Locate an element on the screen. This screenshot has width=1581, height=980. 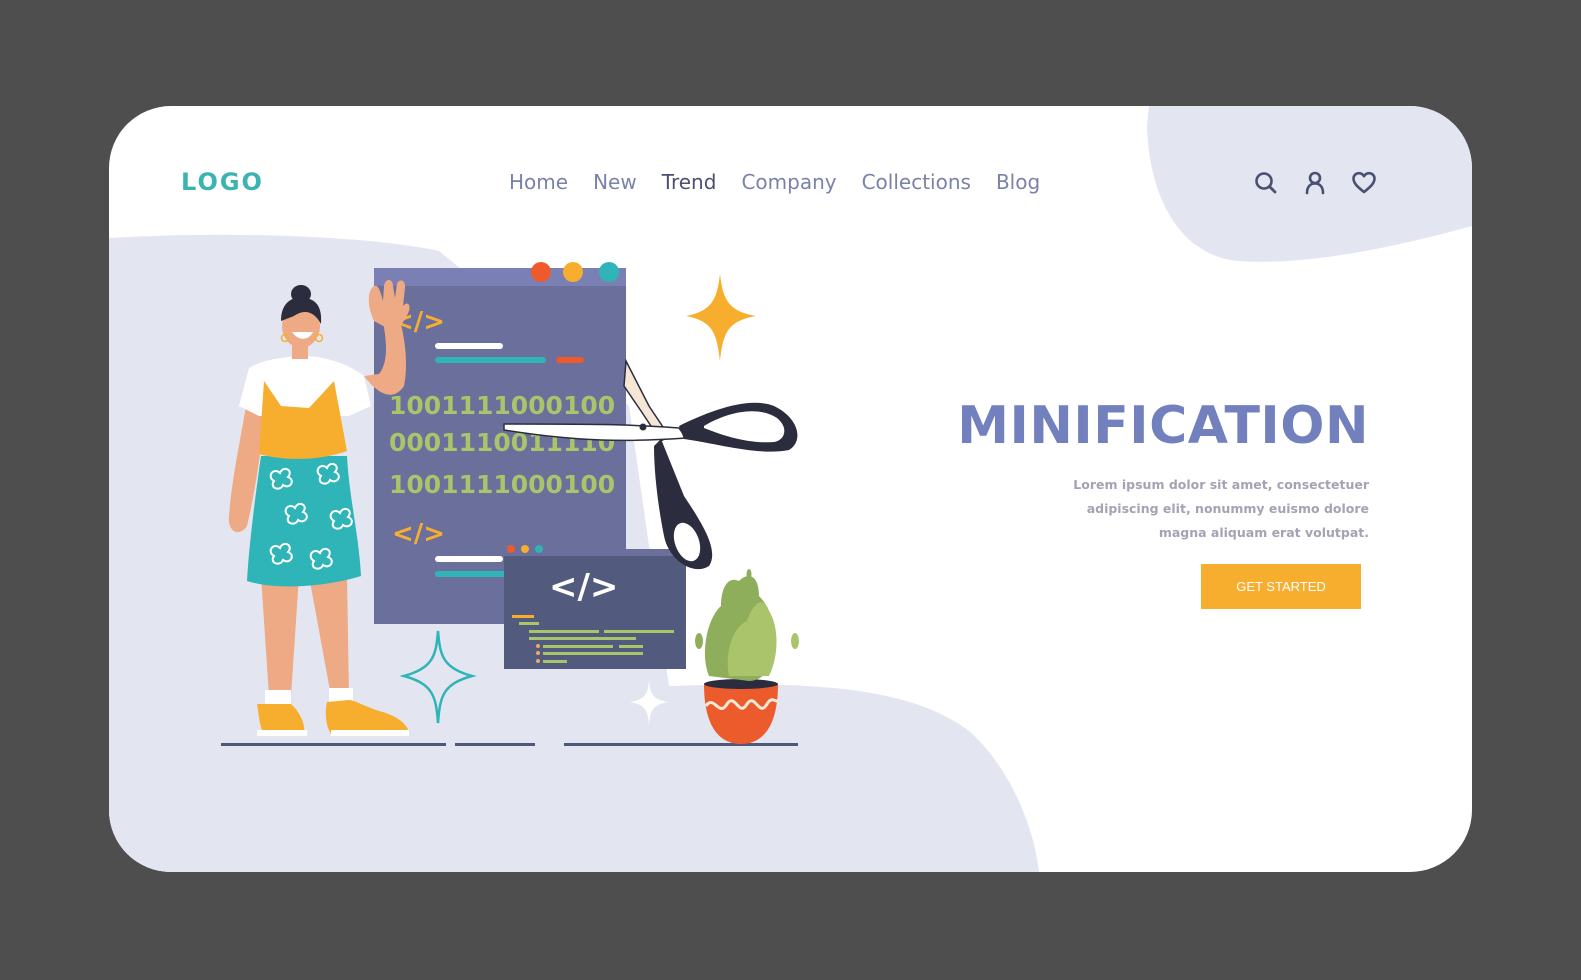
hero-description-line: adipiscing elit, nonummy euismo dolore is located at coordinates (1227, 508).